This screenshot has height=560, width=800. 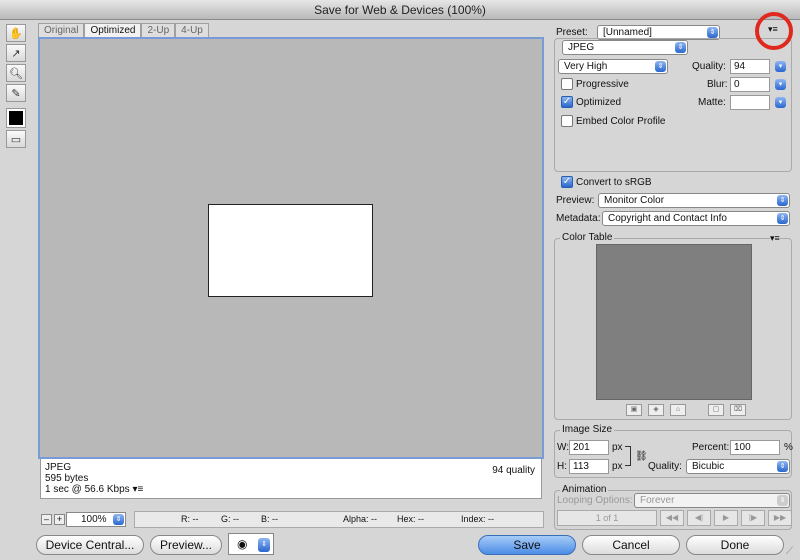 What do you see at coordinates (709, 66) in the screenshot?
I see `quality-label: Quality:` at bounding box center [709, 66].